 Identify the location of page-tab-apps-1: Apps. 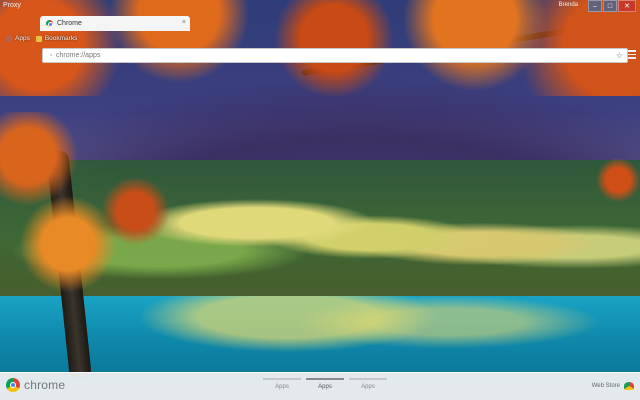
(282, 386).